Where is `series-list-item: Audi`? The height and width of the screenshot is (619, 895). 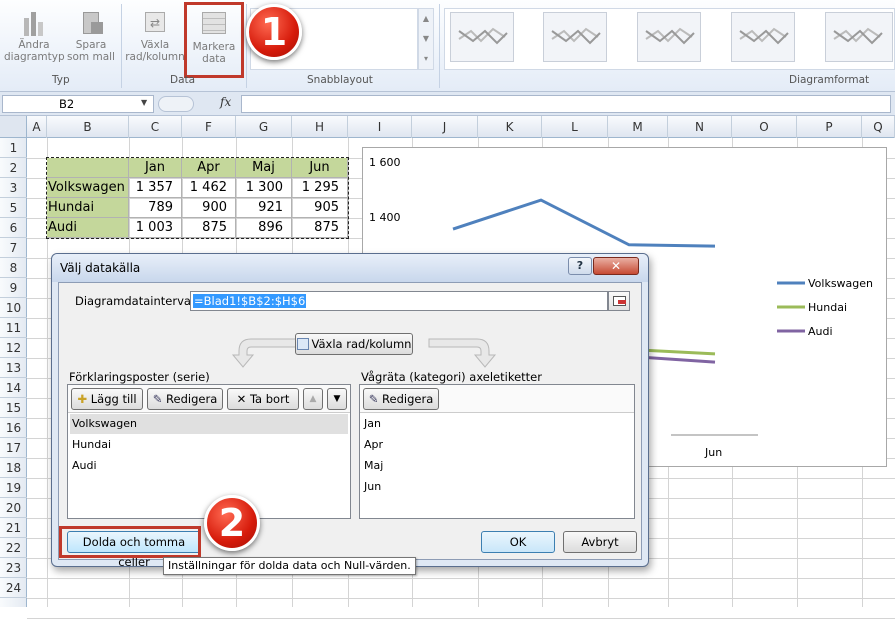
series-list-item: Audi is located at coordinates (209, 466).